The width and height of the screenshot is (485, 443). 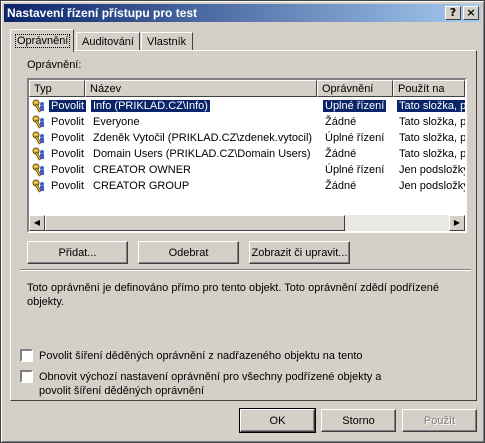 I want to click on tab-owner: Vlastník, so click(x=167, y=41).